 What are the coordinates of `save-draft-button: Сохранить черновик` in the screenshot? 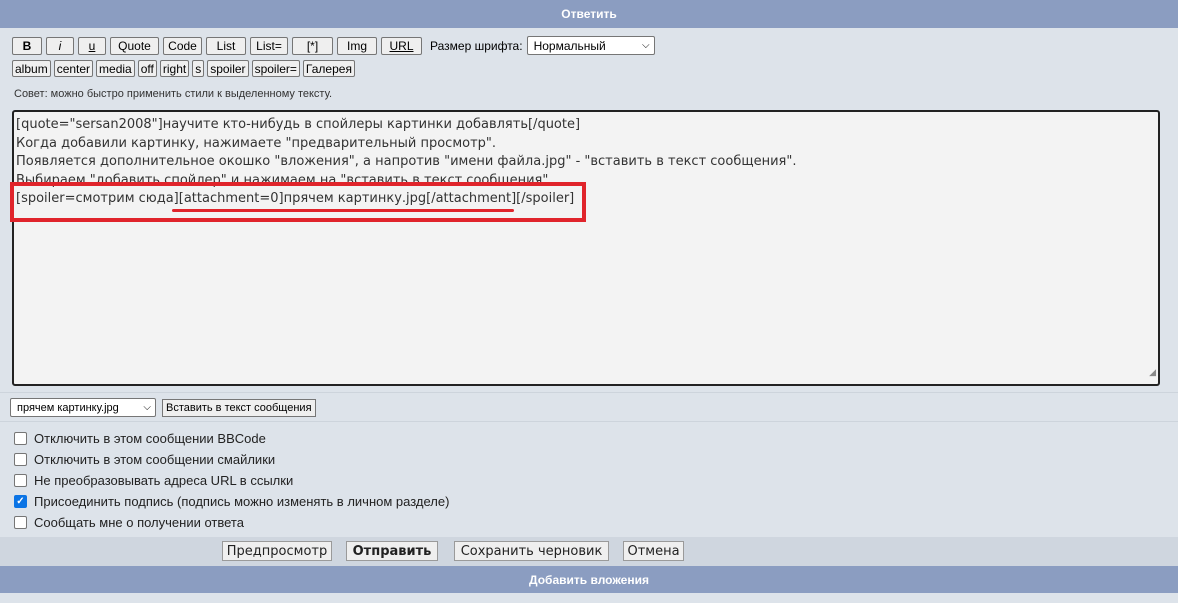 It's located at (531, 551).